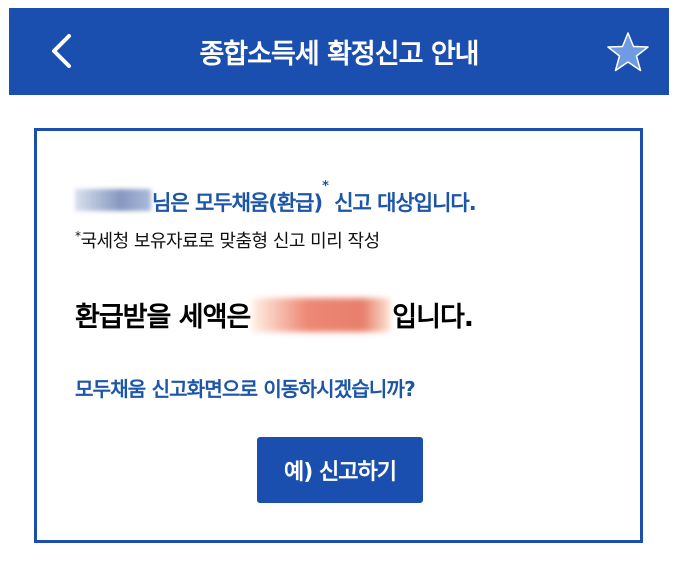 The image size is (681, 570). I want to click on star-icon, so click(628, 52).